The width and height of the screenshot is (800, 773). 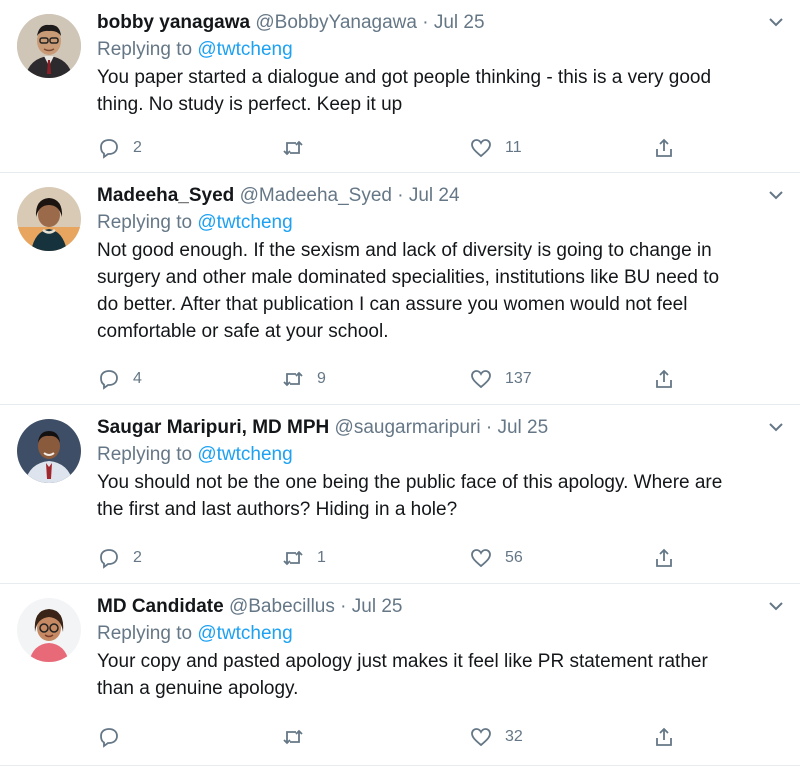 What do you see at coordinates (173, 22) in the screenshot?
I see `display-name: bobby yanagawa` at bounding box center [173, 22].